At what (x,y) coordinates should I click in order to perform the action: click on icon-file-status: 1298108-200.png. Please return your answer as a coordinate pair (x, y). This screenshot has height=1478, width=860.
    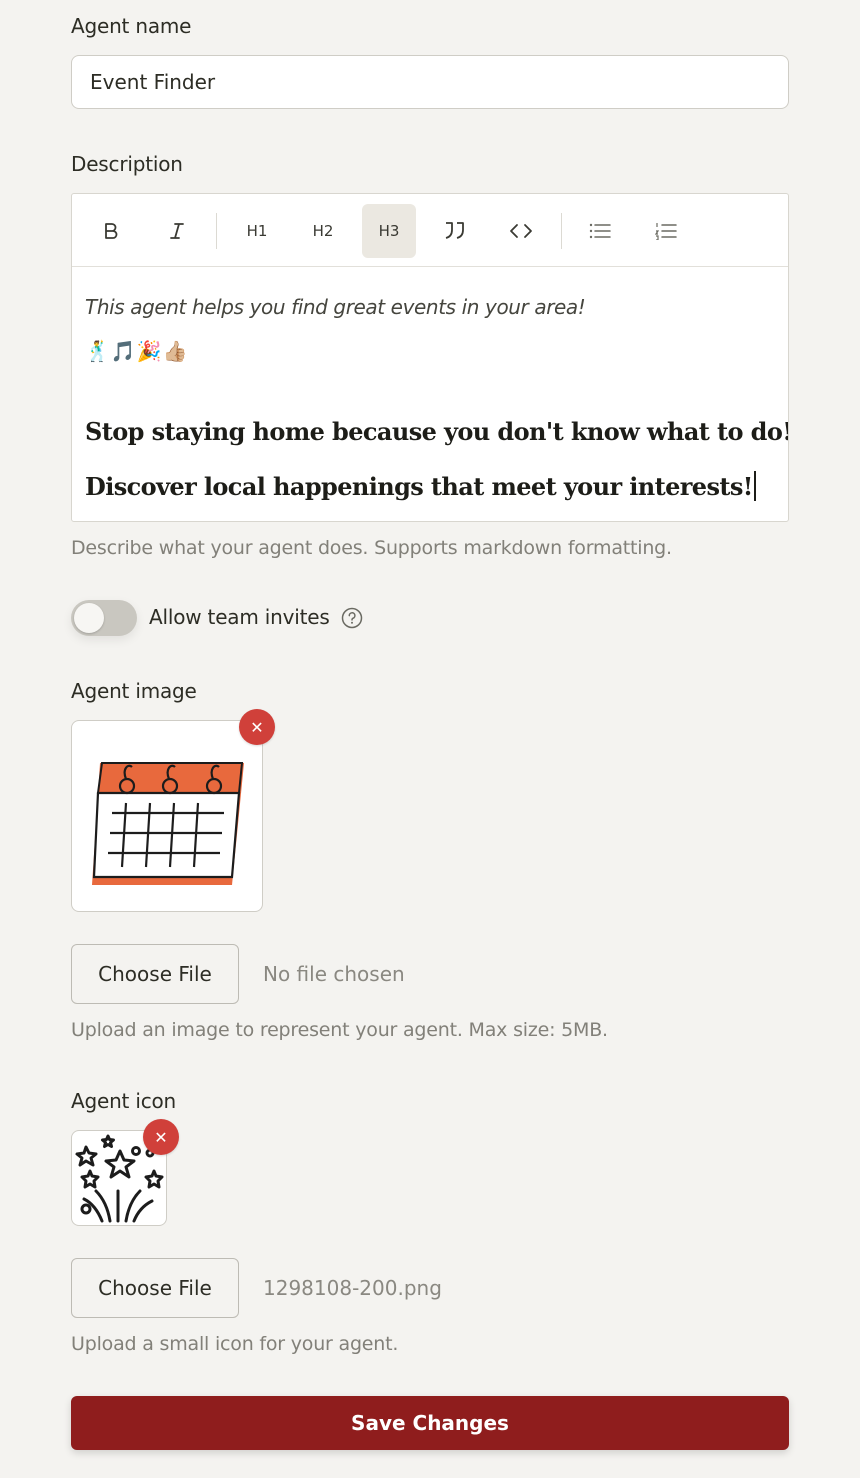
    Looking at the image, I should click on (352, 1288).